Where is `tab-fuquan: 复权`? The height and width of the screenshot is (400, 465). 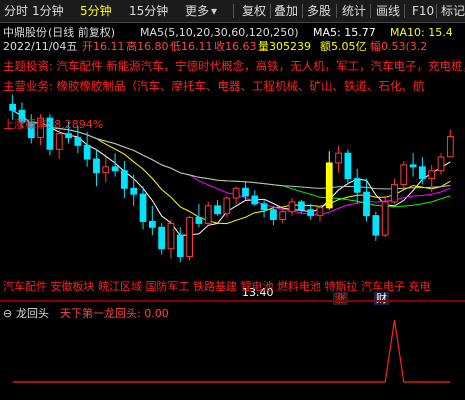
tab-fuquan: 复权 is located at coordinates (254, 11).